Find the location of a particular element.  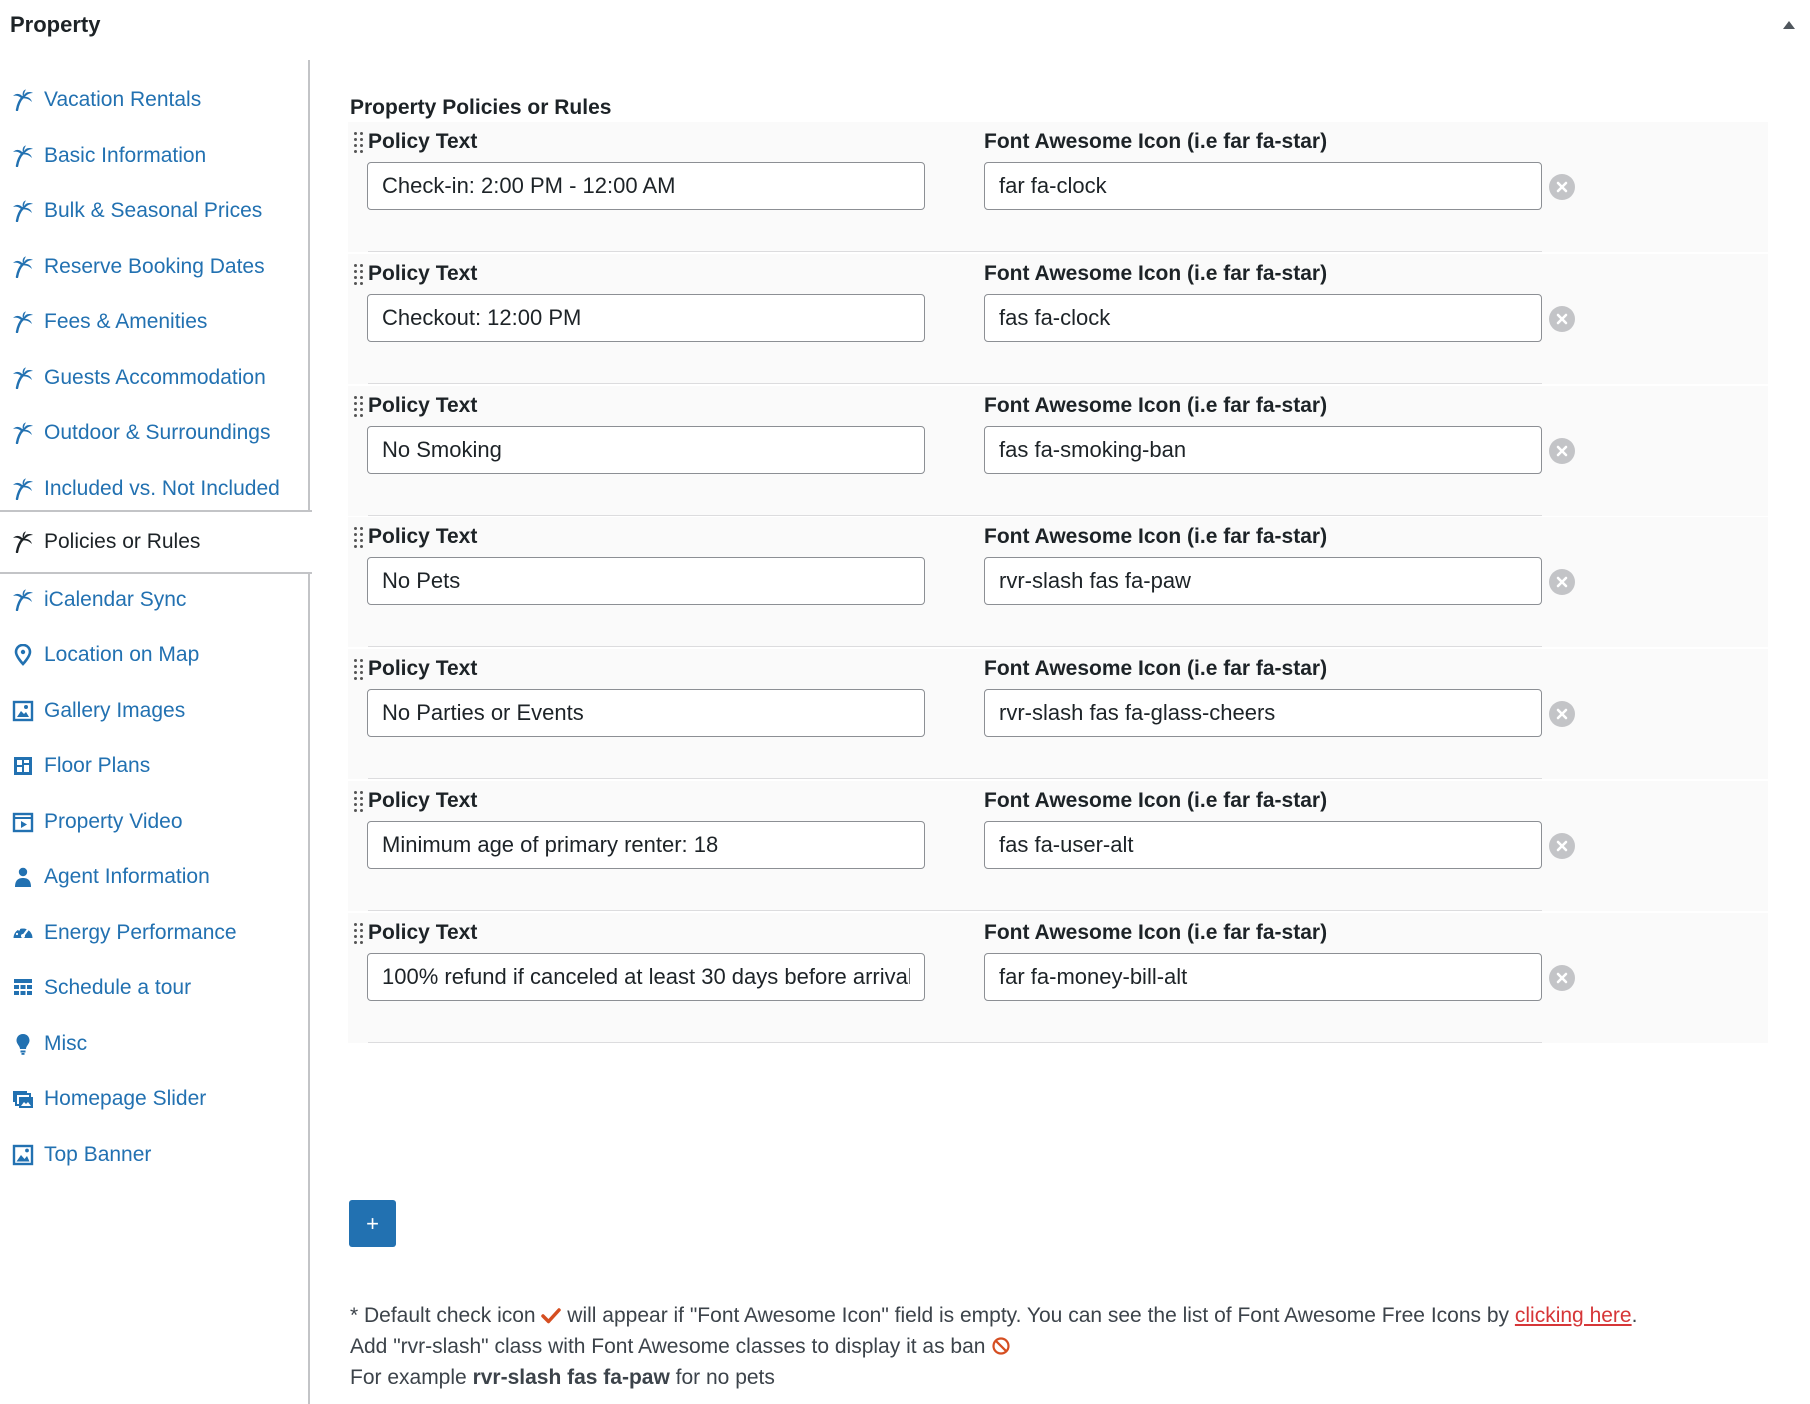

collapse-toggle-button is located at coordinates (1789, 25).